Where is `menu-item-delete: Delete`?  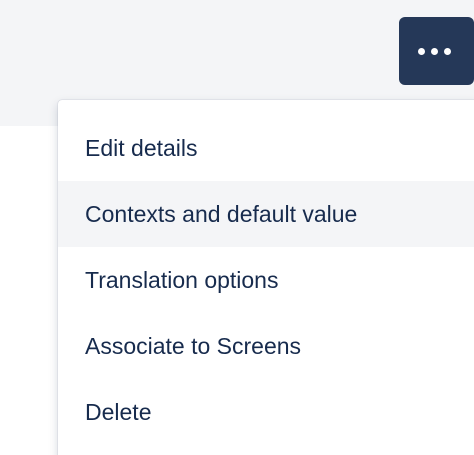
menu-item-delete: Delete is located at coordinates (266, 412).